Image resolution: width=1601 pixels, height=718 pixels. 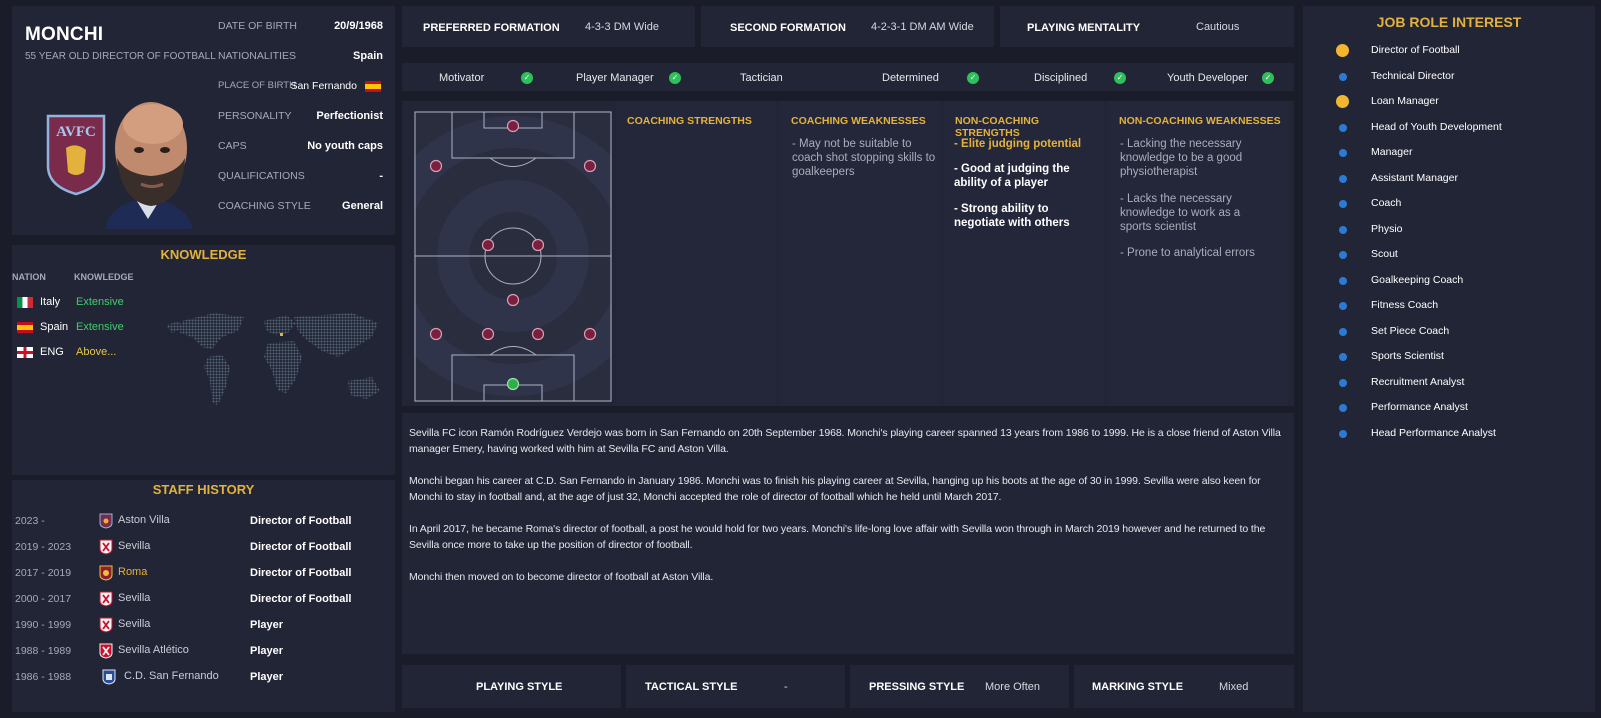 What do you see at coordinates (1449, 179) in the screenshot?
I see `job-role-row: Assistant Manager` at bounding box center [1449, 179].